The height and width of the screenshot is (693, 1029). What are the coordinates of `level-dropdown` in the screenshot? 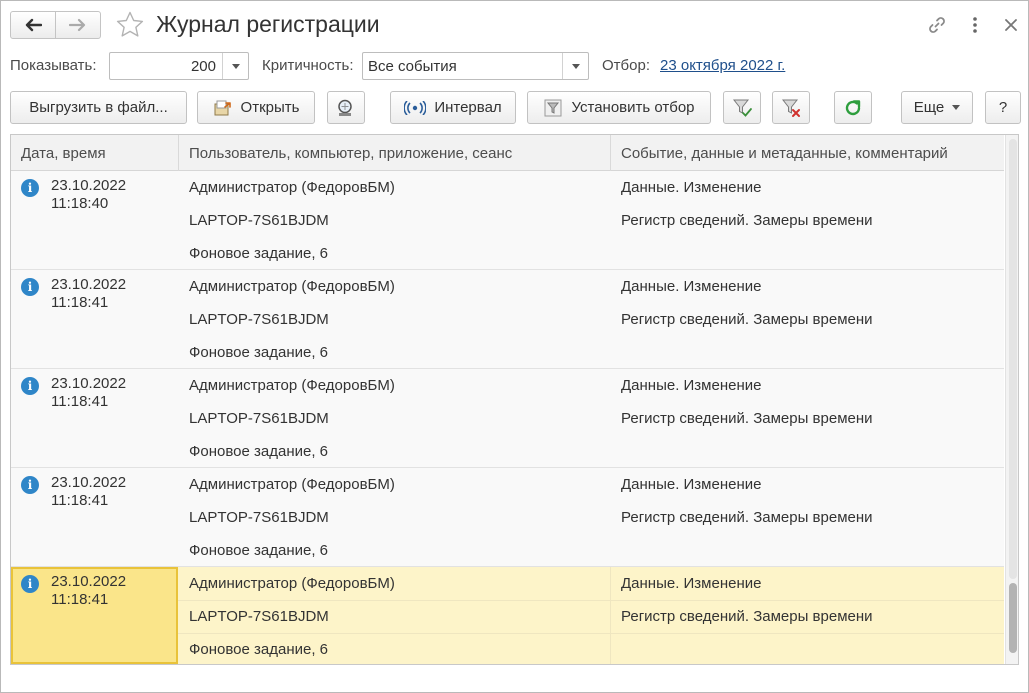 It's located at (575, 66).